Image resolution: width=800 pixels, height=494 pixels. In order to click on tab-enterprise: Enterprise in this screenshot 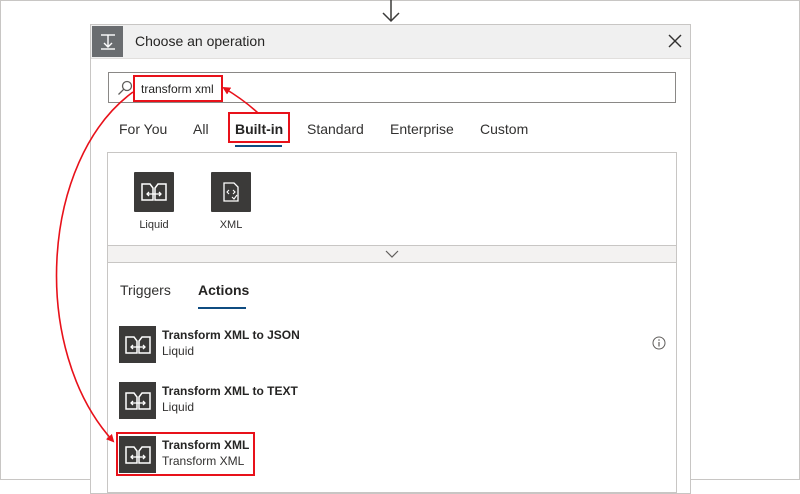, I will do `click(422, 129)`.